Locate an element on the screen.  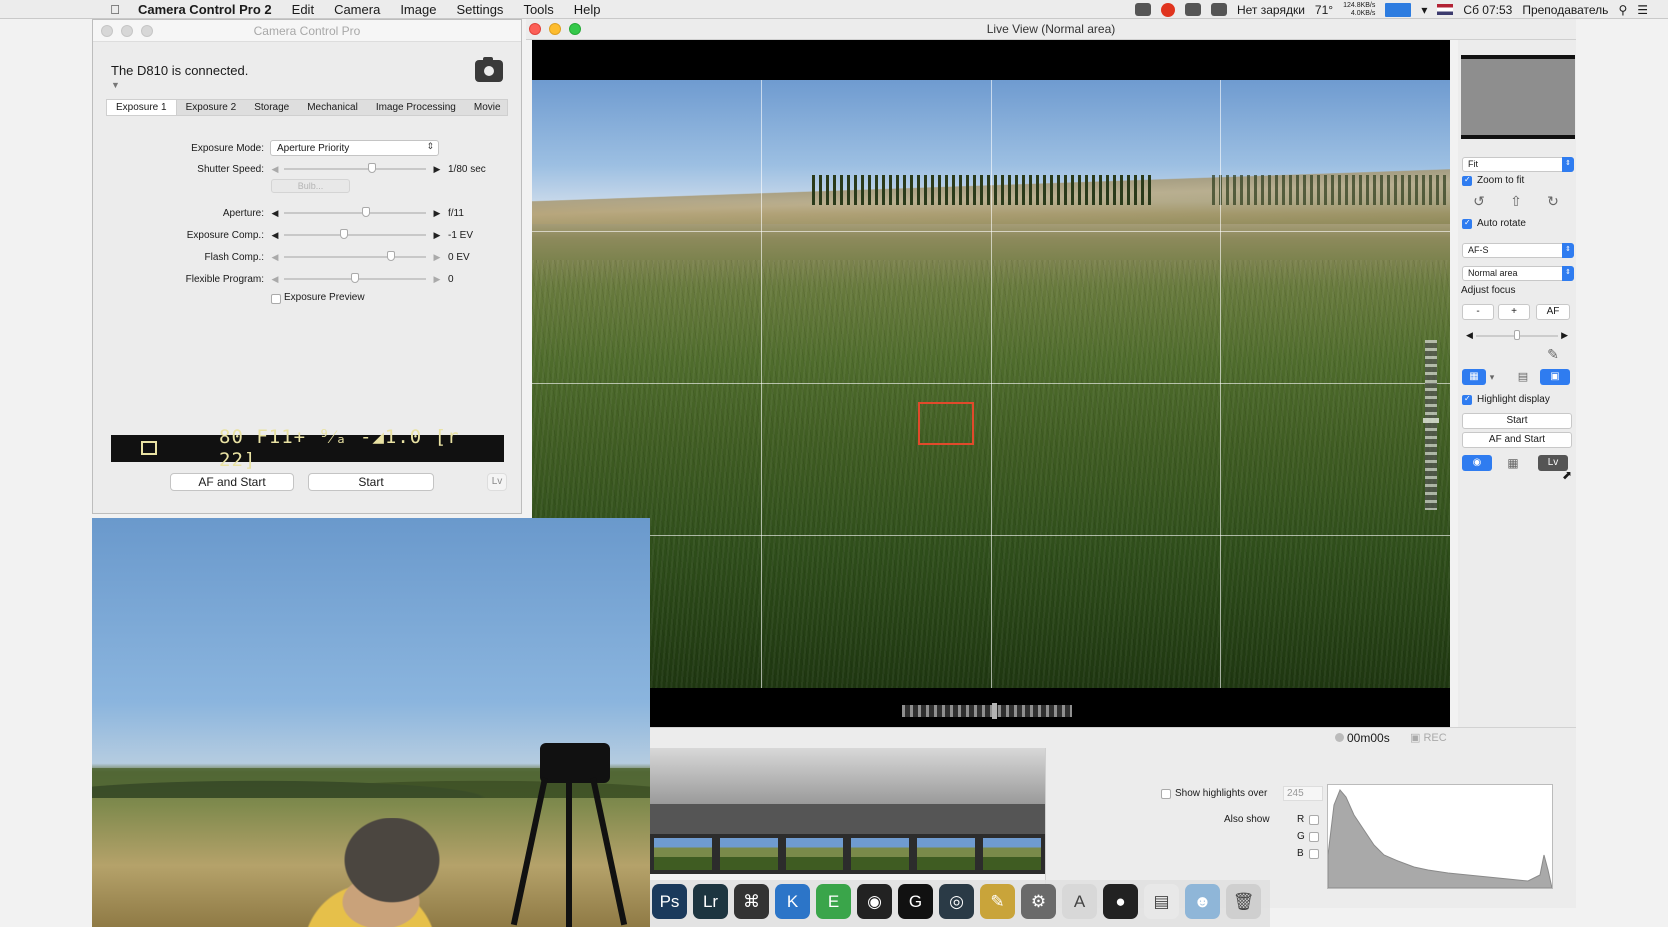
tab-storage: Storage is located at coordinates (271, 107).